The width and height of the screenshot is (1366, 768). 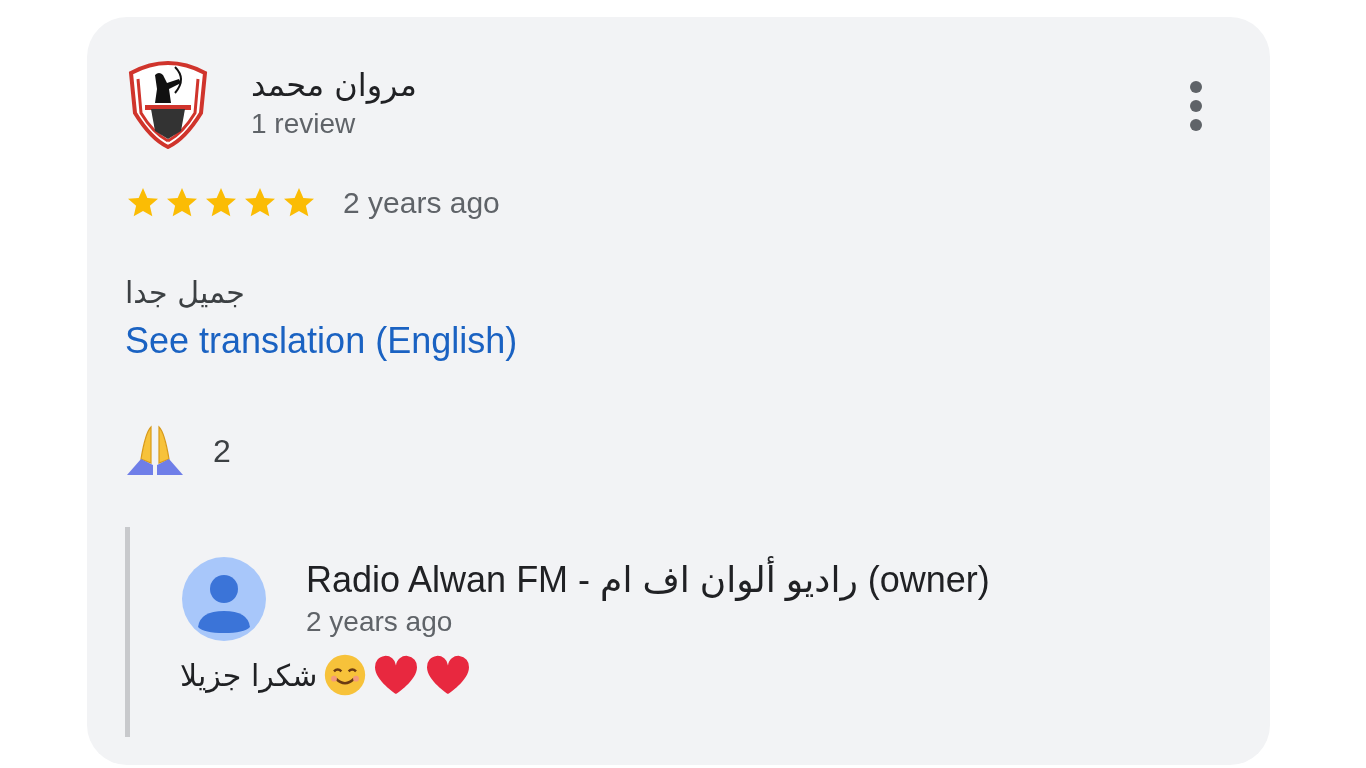 I want to click on review-text: جميل جدا, so click(x=185, y=293).